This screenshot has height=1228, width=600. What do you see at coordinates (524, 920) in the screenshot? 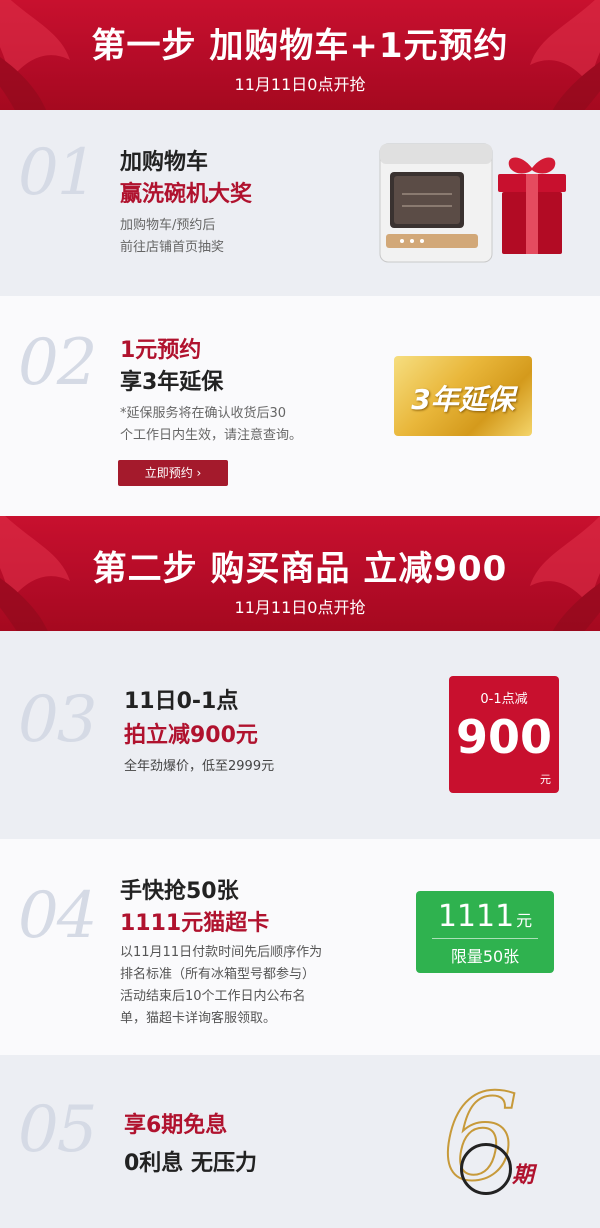
I see `tmall-card-unit: 元` at bounding box center [524, 920].